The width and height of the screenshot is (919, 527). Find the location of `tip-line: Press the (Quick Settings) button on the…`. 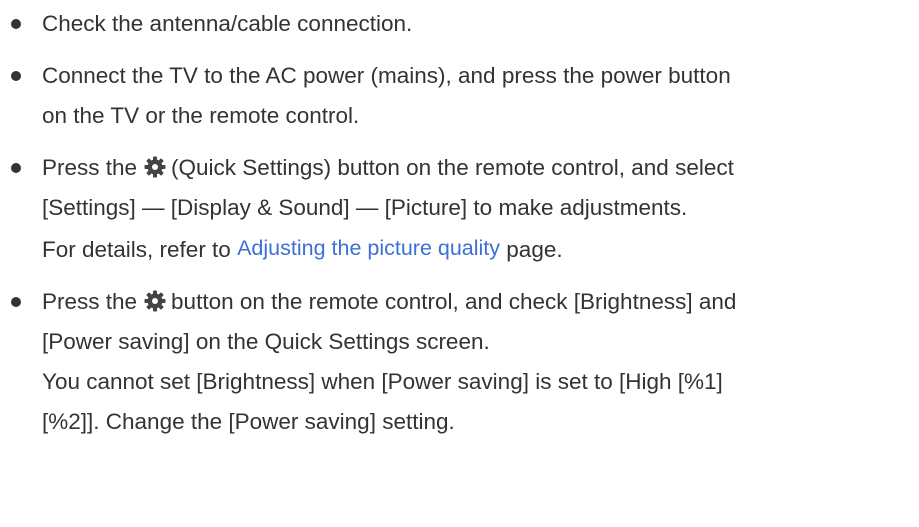

tip-line: Press the (Quick Settings) button on the… is located at coordinates (480, 168).